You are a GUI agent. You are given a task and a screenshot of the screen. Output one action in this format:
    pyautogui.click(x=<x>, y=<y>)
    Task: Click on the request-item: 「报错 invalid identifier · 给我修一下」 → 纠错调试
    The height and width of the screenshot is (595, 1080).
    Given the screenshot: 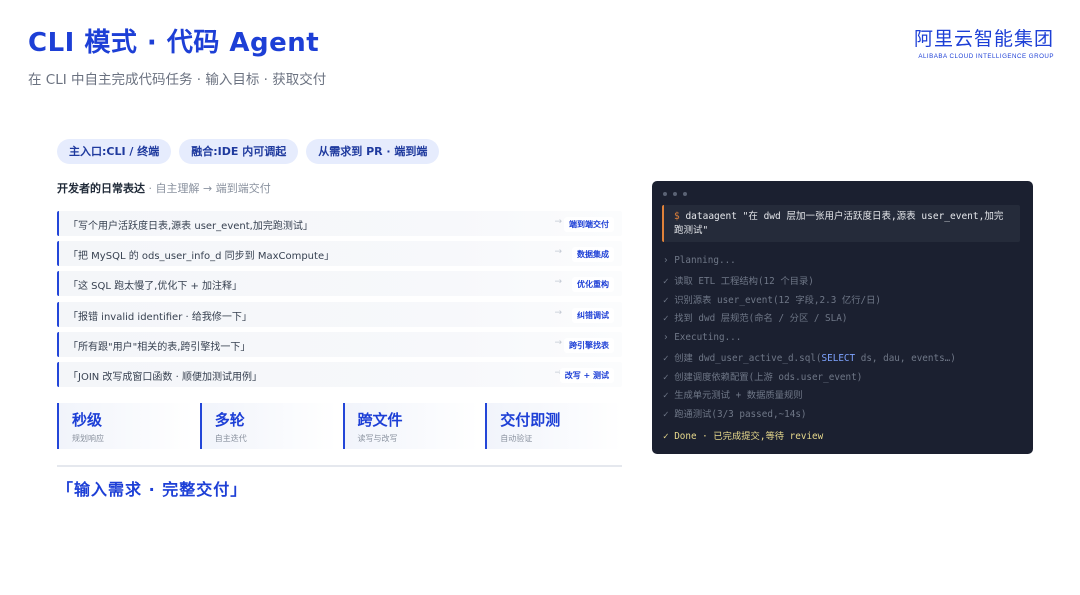 What is the action you would take?
    pyautogui.click(x=339, y=314)
    